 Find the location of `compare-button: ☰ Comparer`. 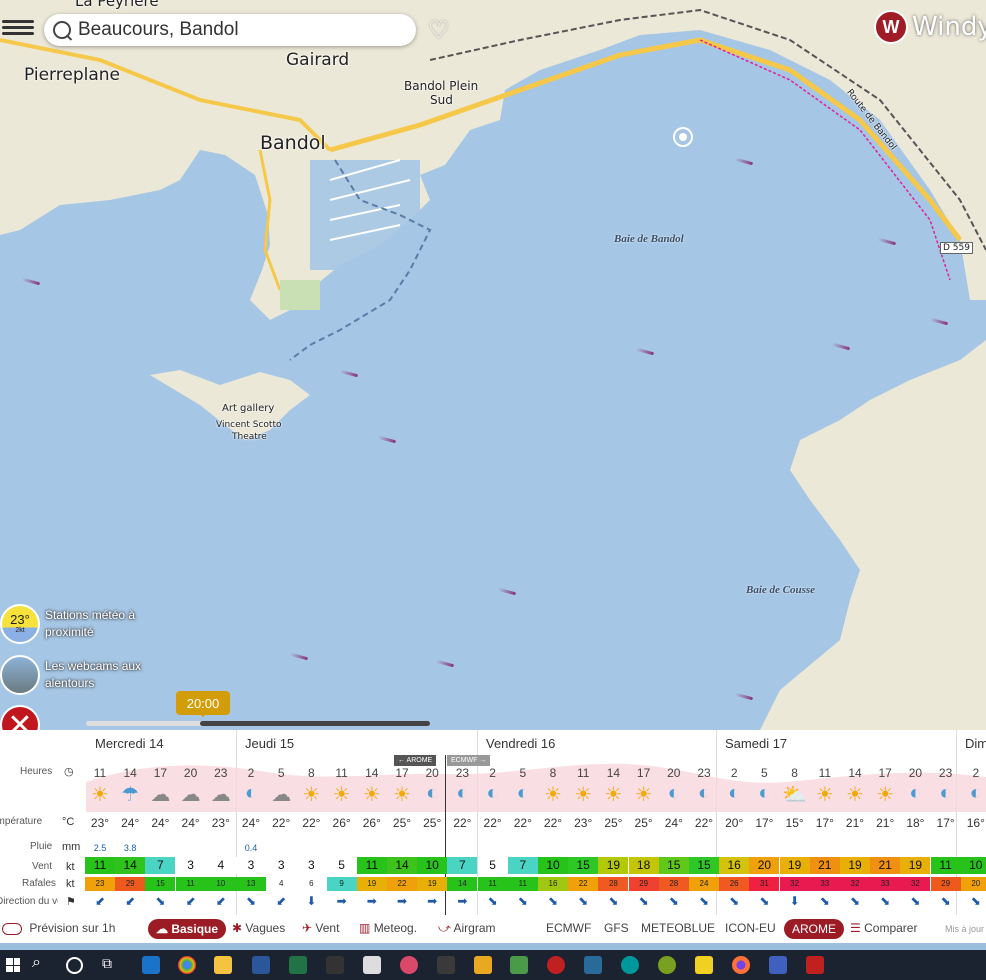

compare-button: ☰ Comparer is located at coordinates (883, 928).